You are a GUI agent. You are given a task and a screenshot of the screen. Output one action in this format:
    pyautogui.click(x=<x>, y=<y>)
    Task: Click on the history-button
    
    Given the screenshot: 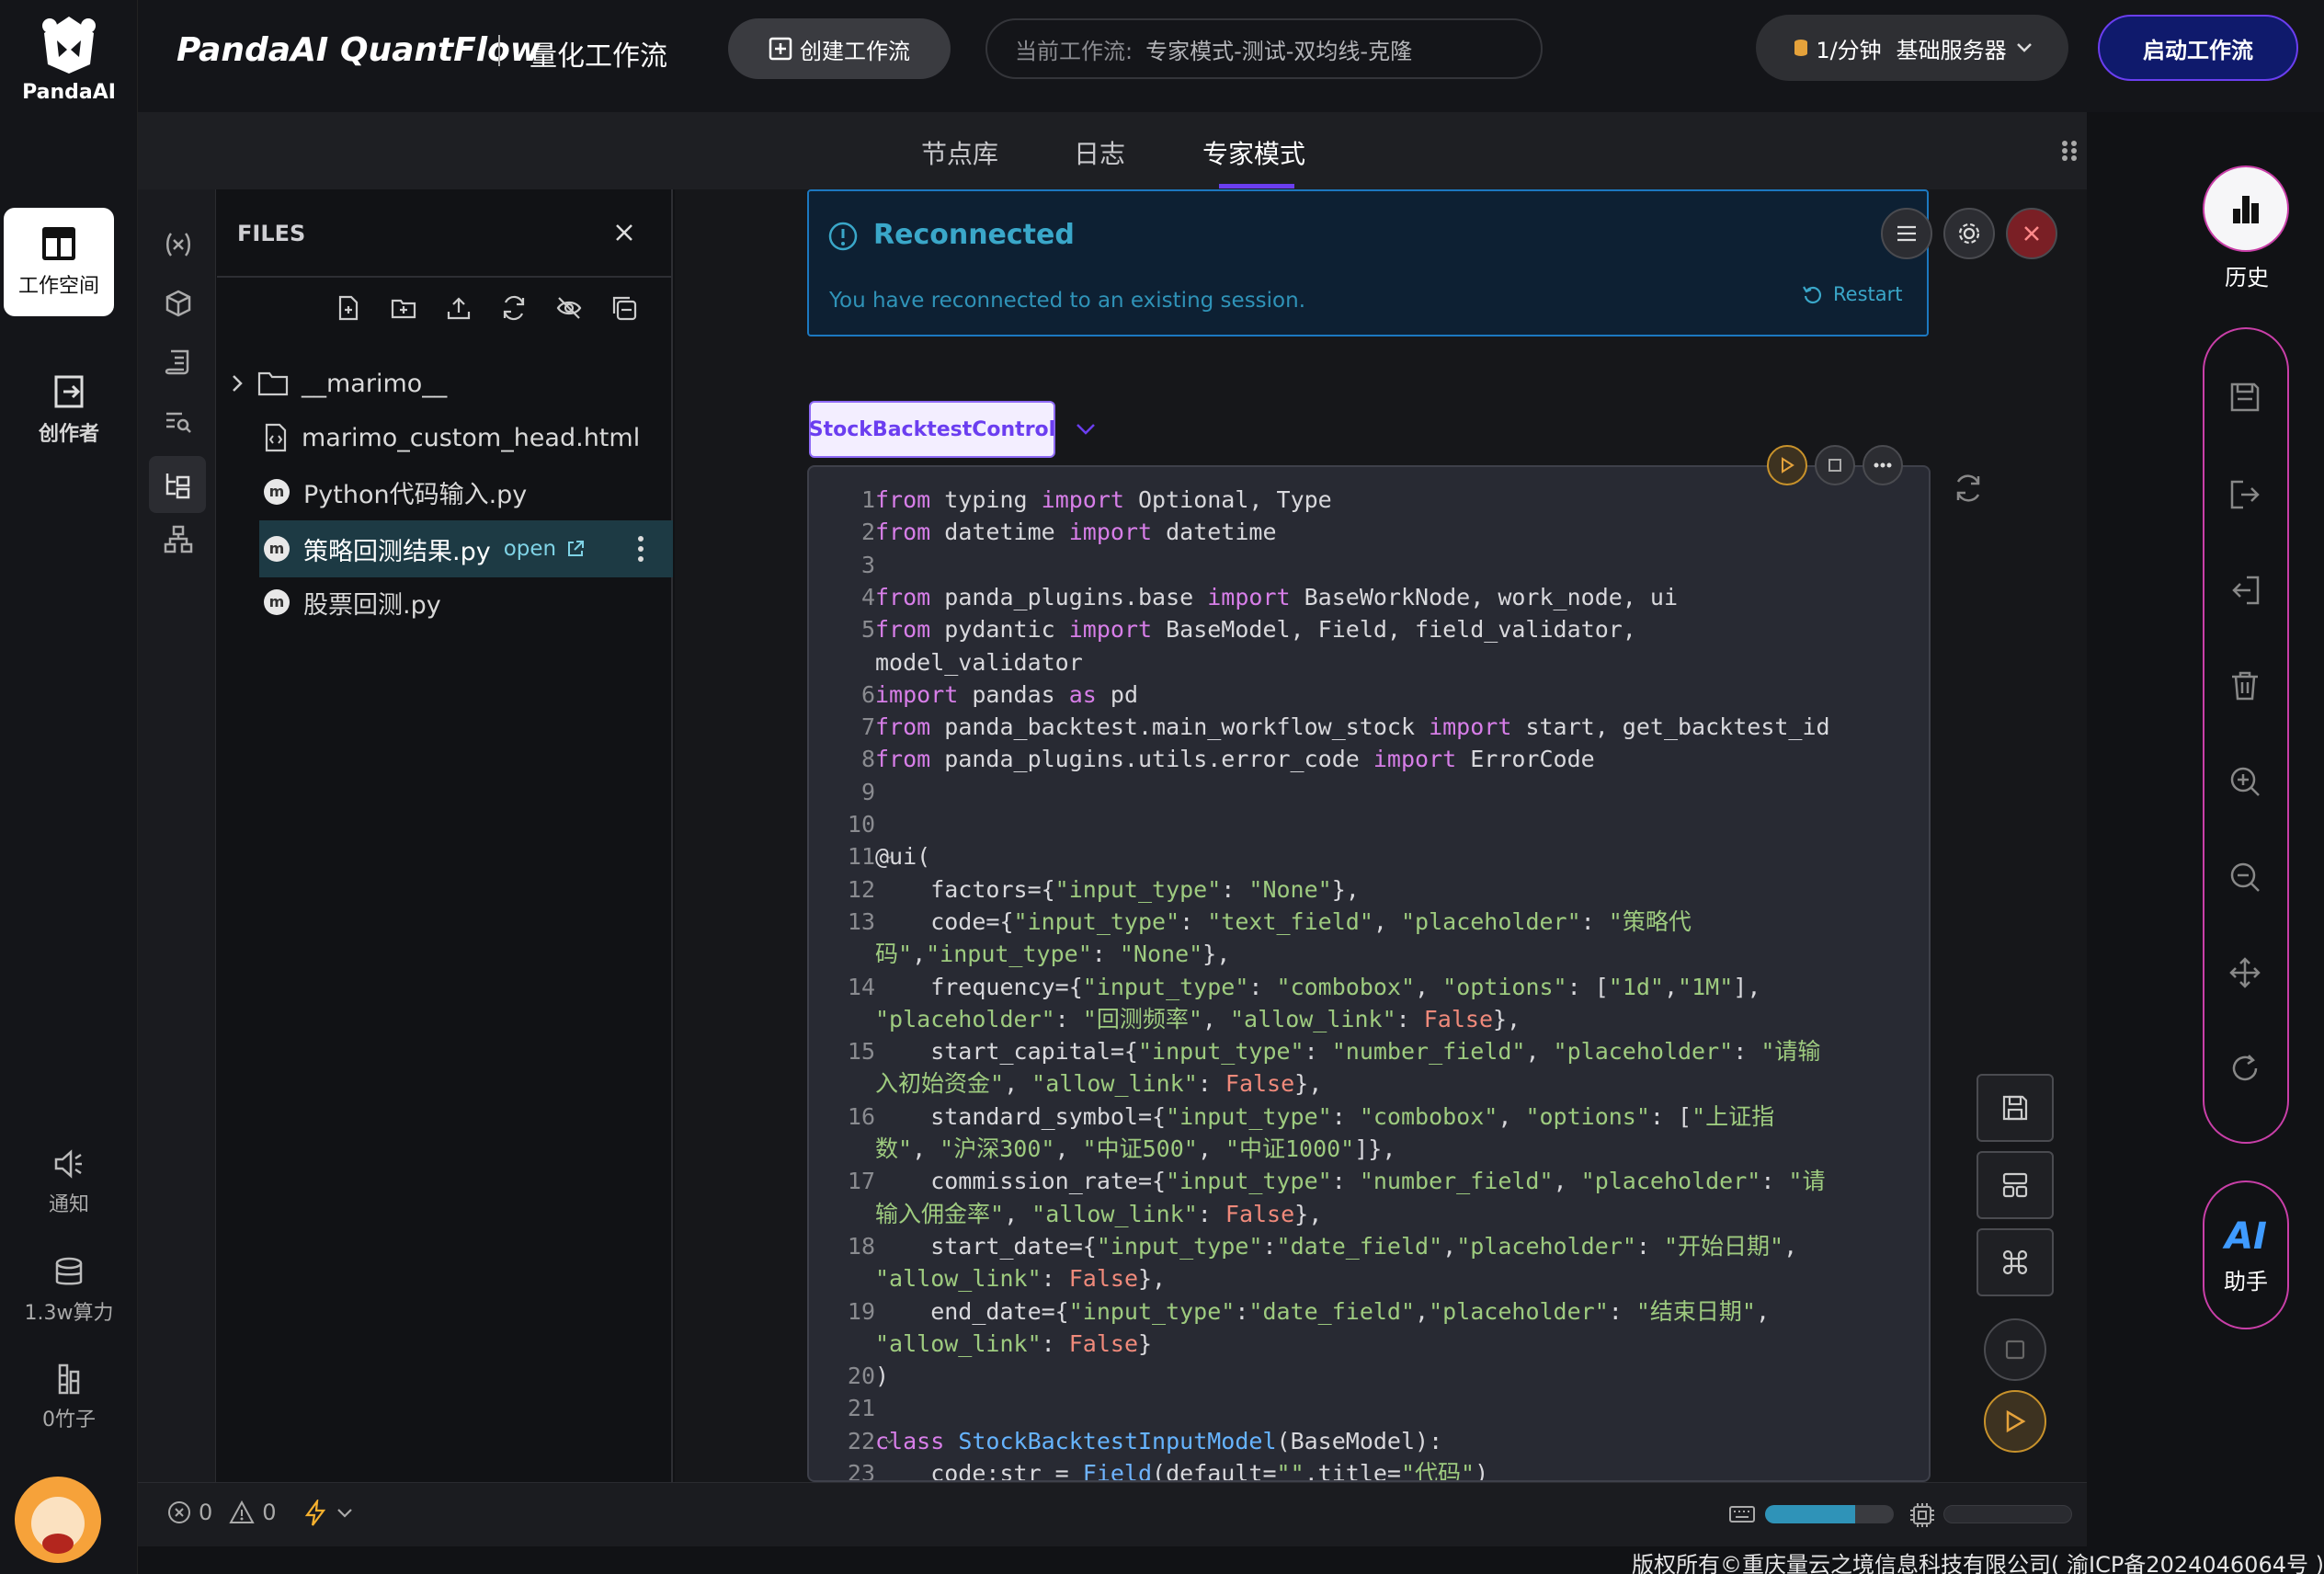 What is the action you would take?
    pyautogui.click(x=2246, y=208)
    